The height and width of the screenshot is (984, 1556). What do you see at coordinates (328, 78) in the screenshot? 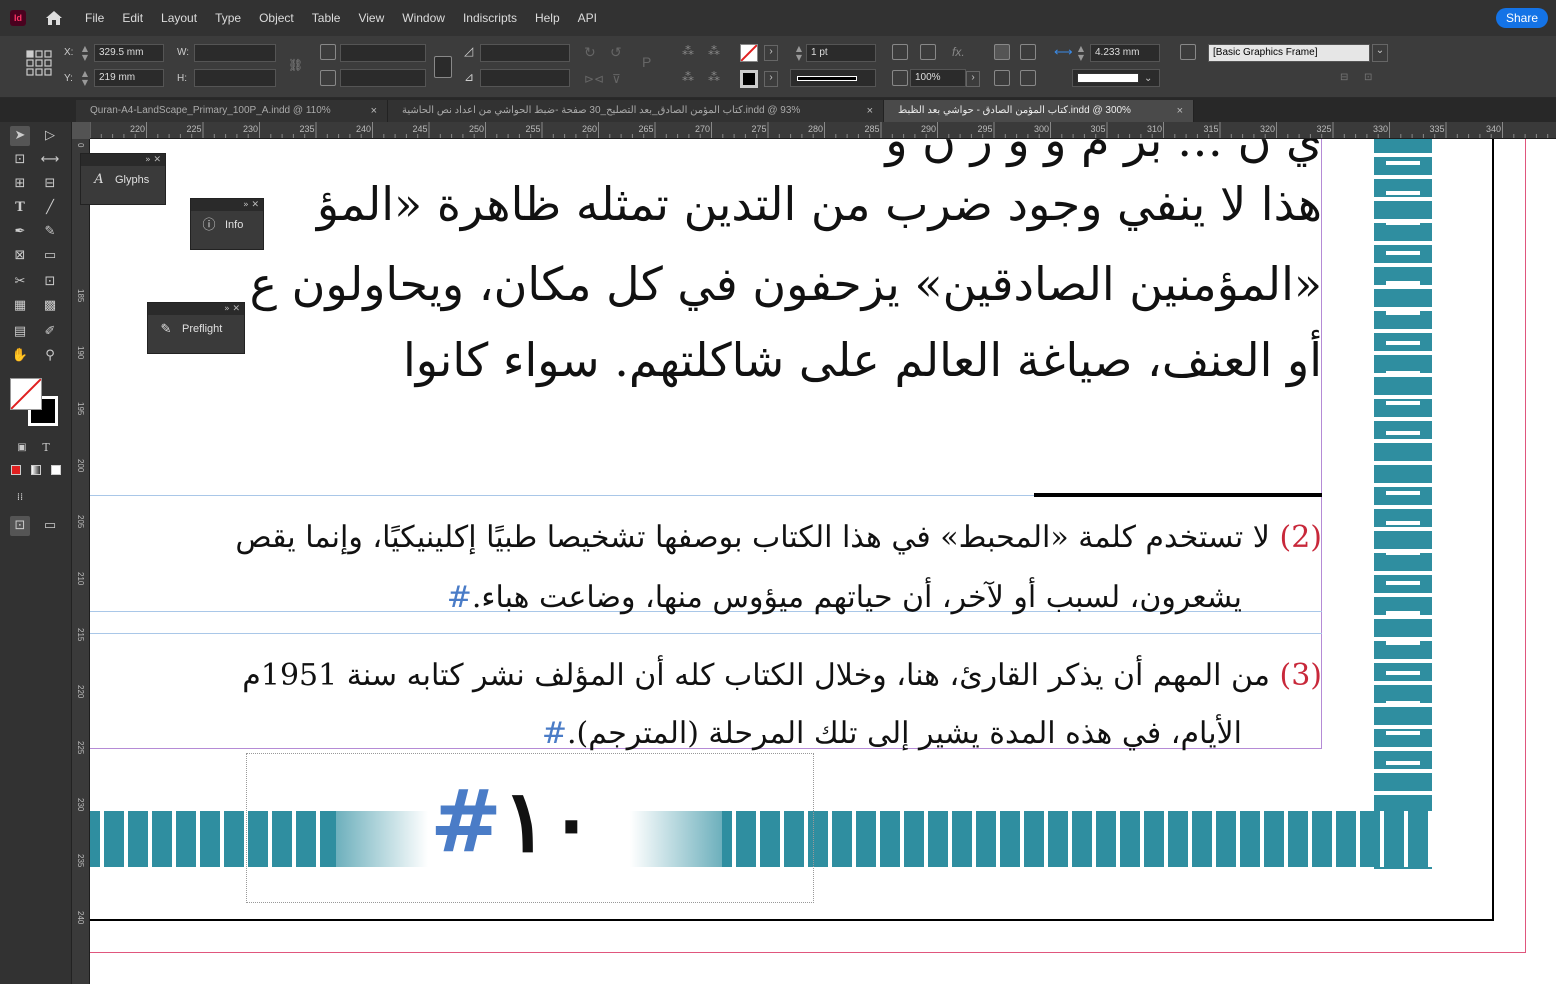
I see `scale-y-icon` at bounding box center [328, 78].